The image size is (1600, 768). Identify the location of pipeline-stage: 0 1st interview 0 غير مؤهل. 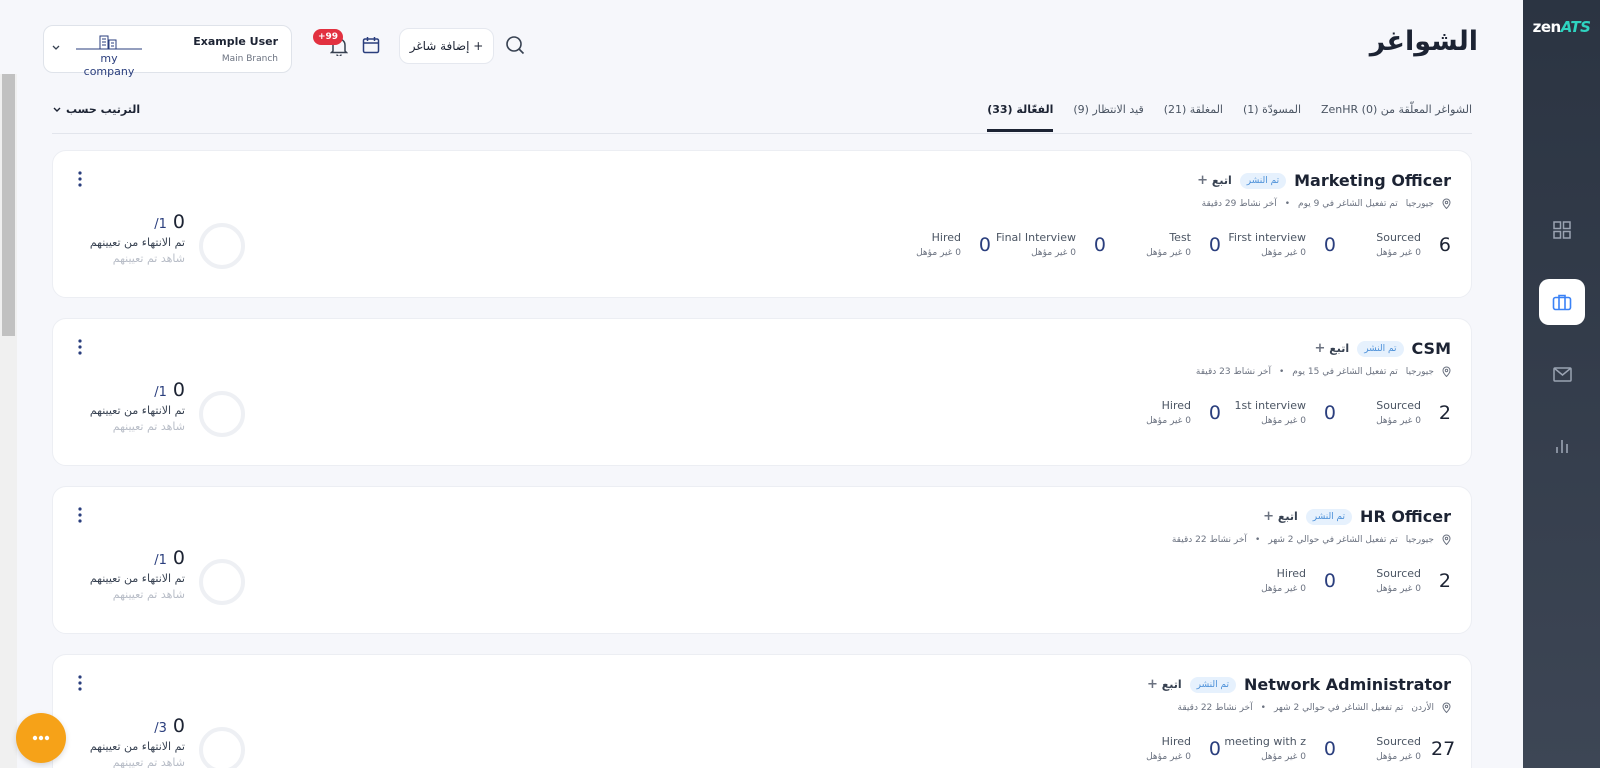
(1279, 412).